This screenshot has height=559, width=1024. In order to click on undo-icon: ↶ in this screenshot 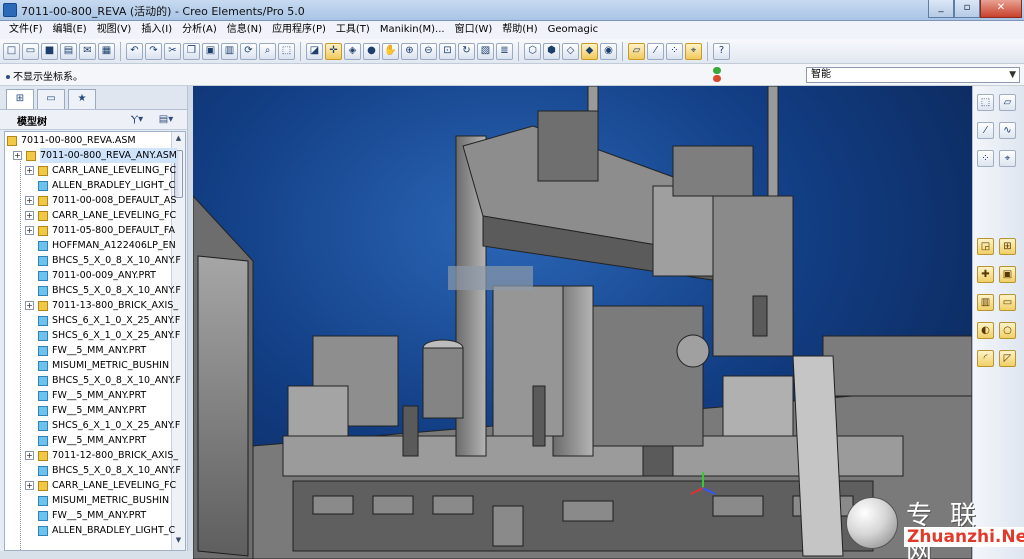, I will do `click(134, 51)`.